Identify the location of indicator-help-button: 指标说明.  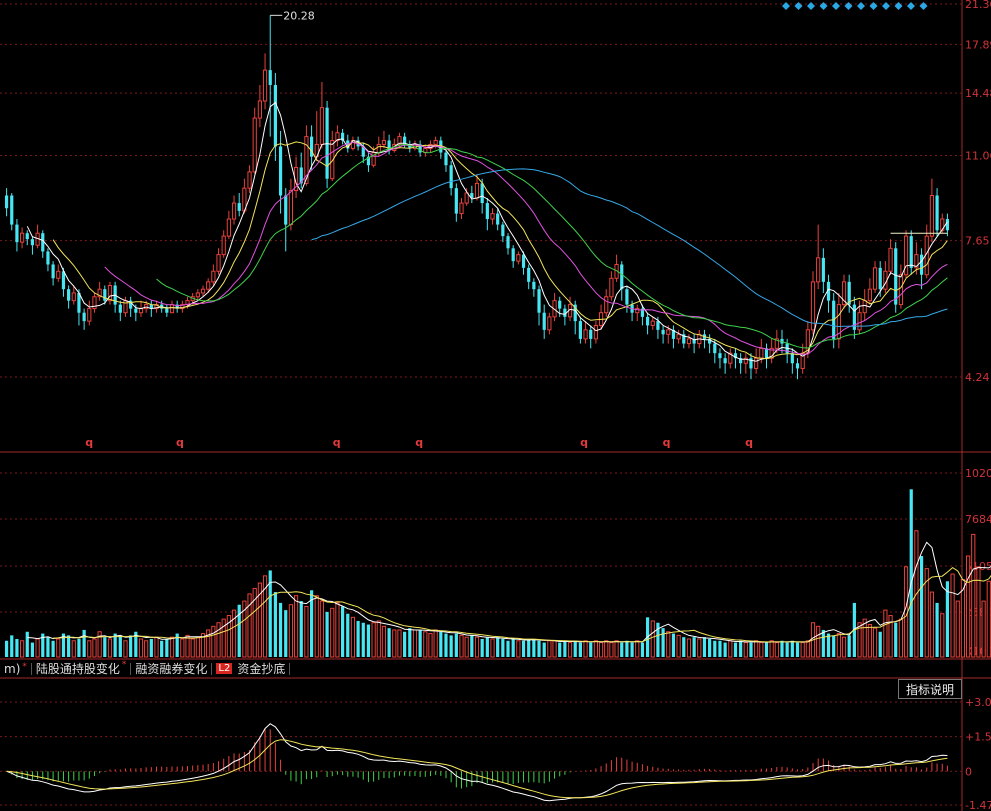
(930, 689).